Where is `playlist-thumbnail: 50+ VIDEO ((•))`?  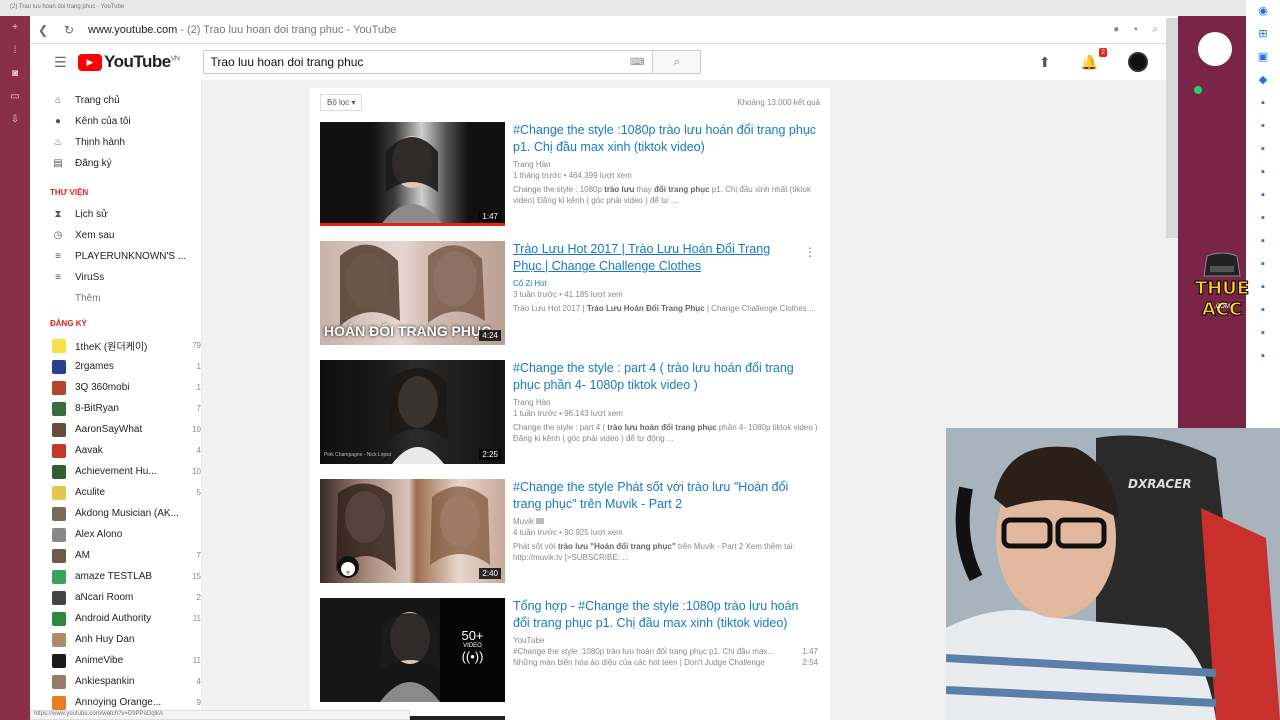 playlist-thumbnail: 50+ VIDEO ((•)) is located at coordinates (412, 650).